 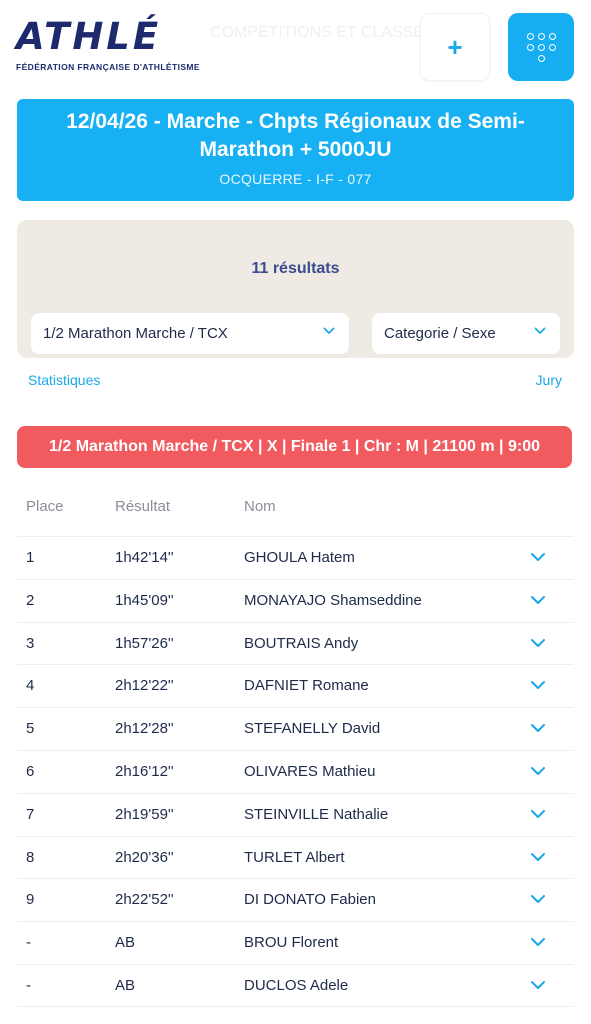 I want to click on row-place: 4, so click(x=30, y=686).